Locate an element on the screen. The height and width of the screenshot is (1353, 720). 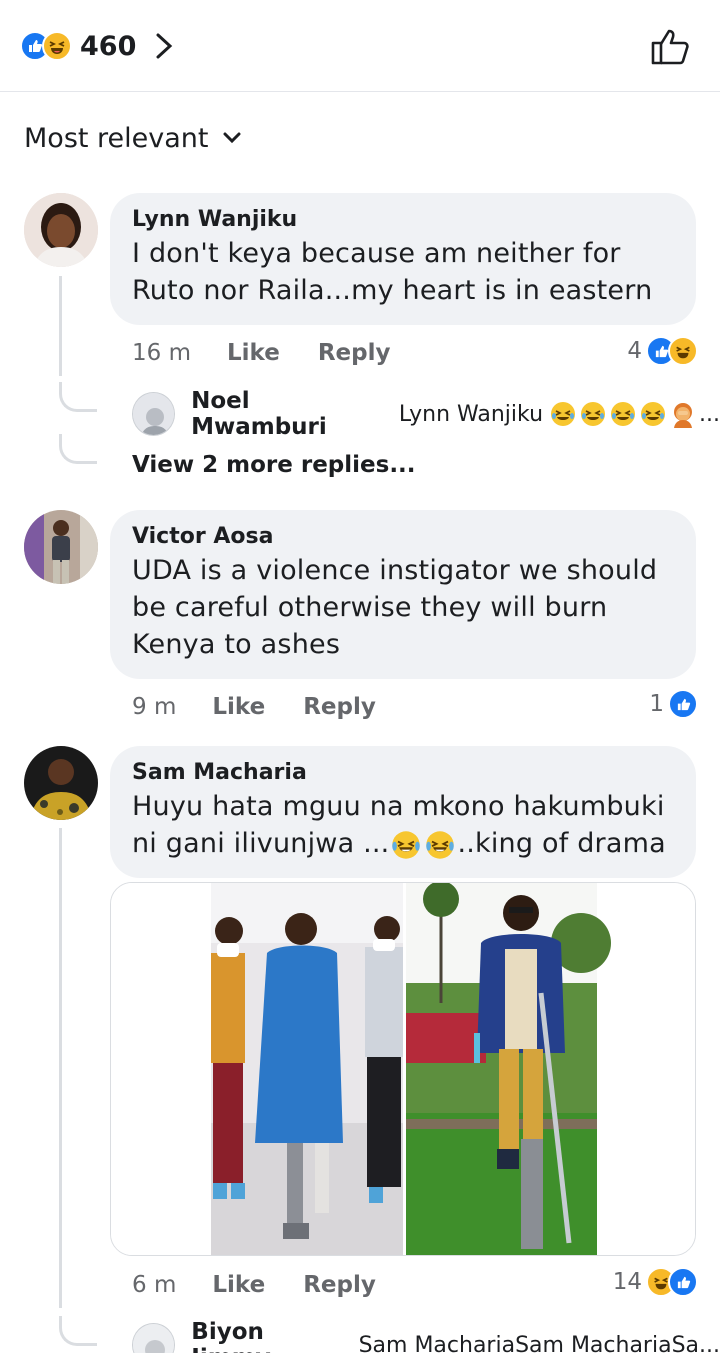
comment-author: Victor Aosa is located at coordinates (403, 537).